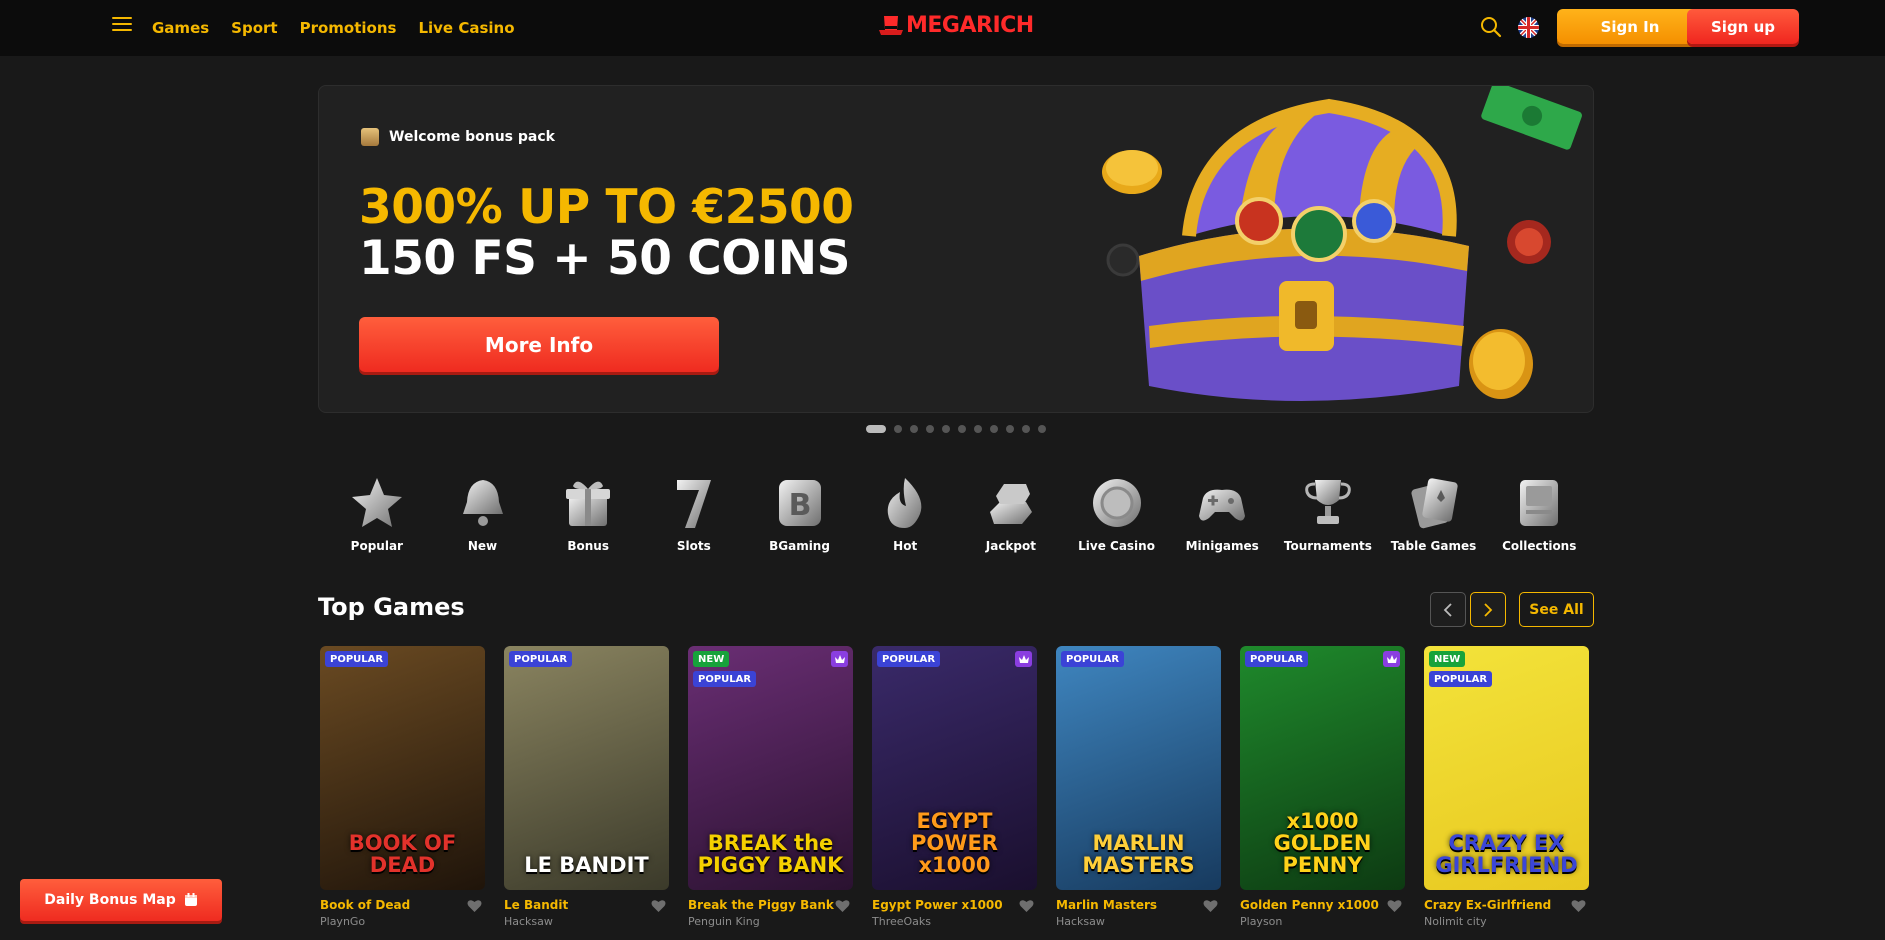 Image resolution: width=1885 pixels, height=940 pixels. Describe the element at coordinates (1322, 916) in the screenshot. I see `game-info: Golden Penny x1000 Playson` at that location.